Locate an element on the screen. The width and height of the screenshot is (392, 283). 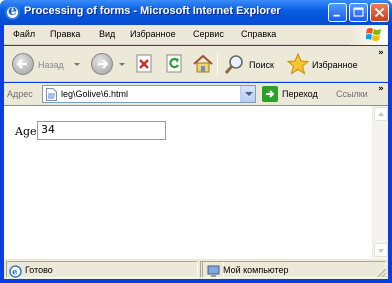
home-icon is located at coordinates (203, 64).